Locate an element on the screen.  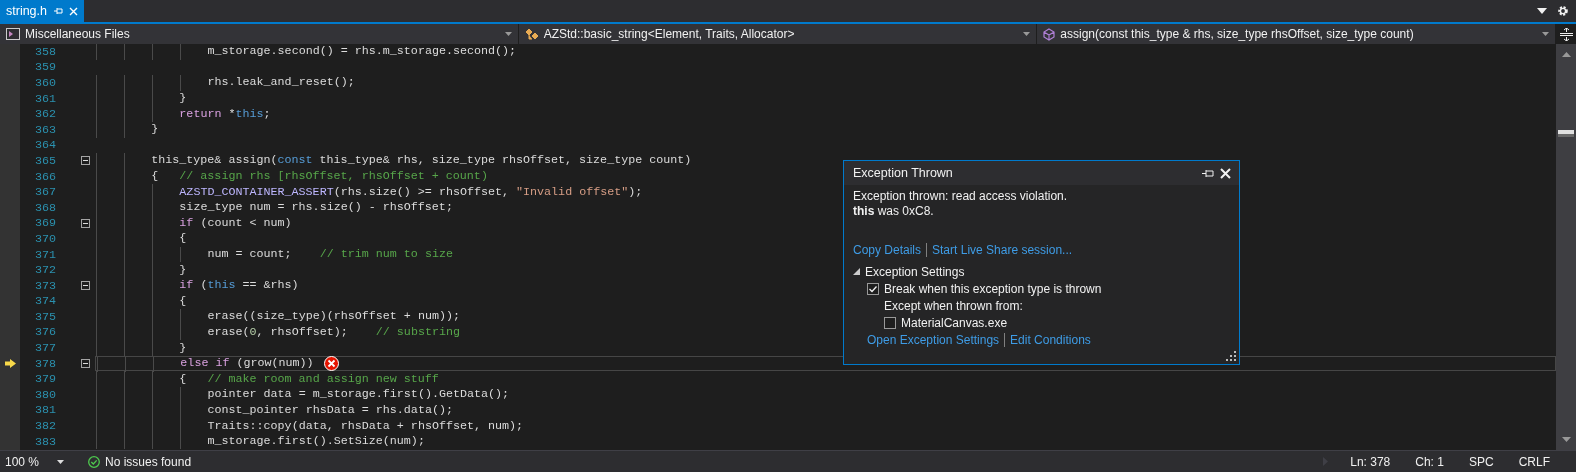
code-line: { // make room and assign new stuff is located at coordinates (309, 379).